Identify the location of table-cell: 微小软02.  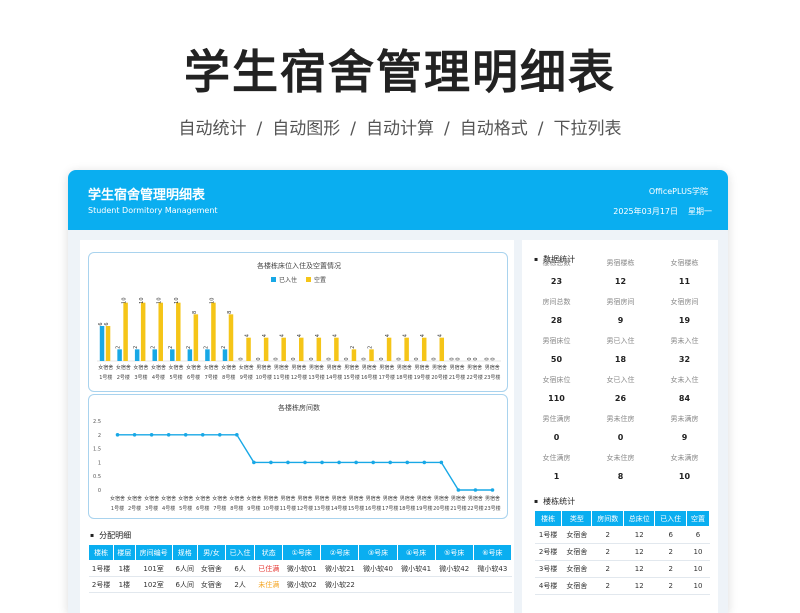
(301, 584).